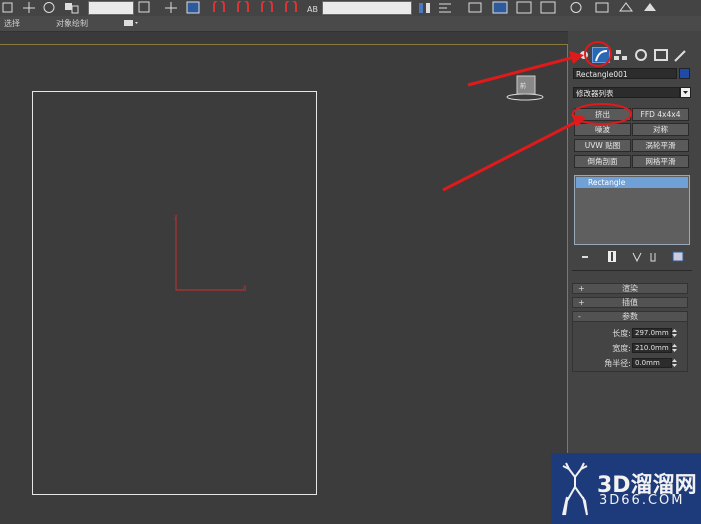 The height and width of the screenshot is (524, 701). I want to click on rollout-rendering: + 渲染, so click(630, 288).